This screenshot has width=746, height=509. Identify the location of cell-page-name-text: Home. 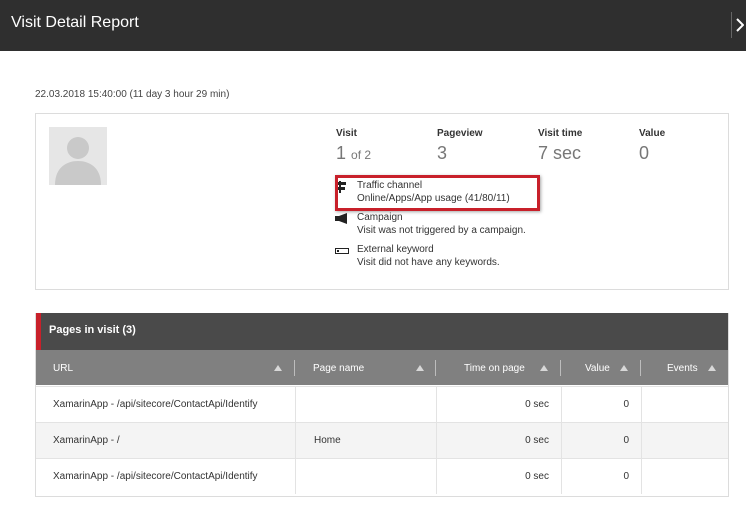
(327, 440).